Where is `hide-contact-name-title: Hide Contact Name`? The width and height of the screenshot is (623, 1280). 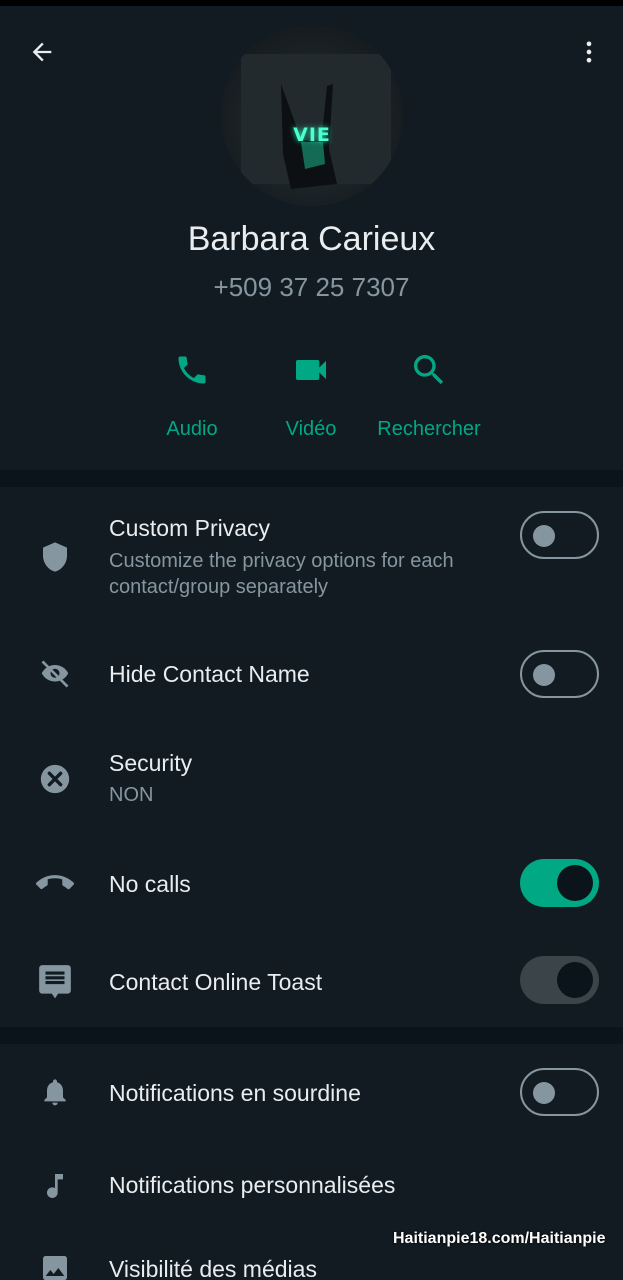
hide-contact-name-title: Hide Contact Name is located at coordinates (209, 674).